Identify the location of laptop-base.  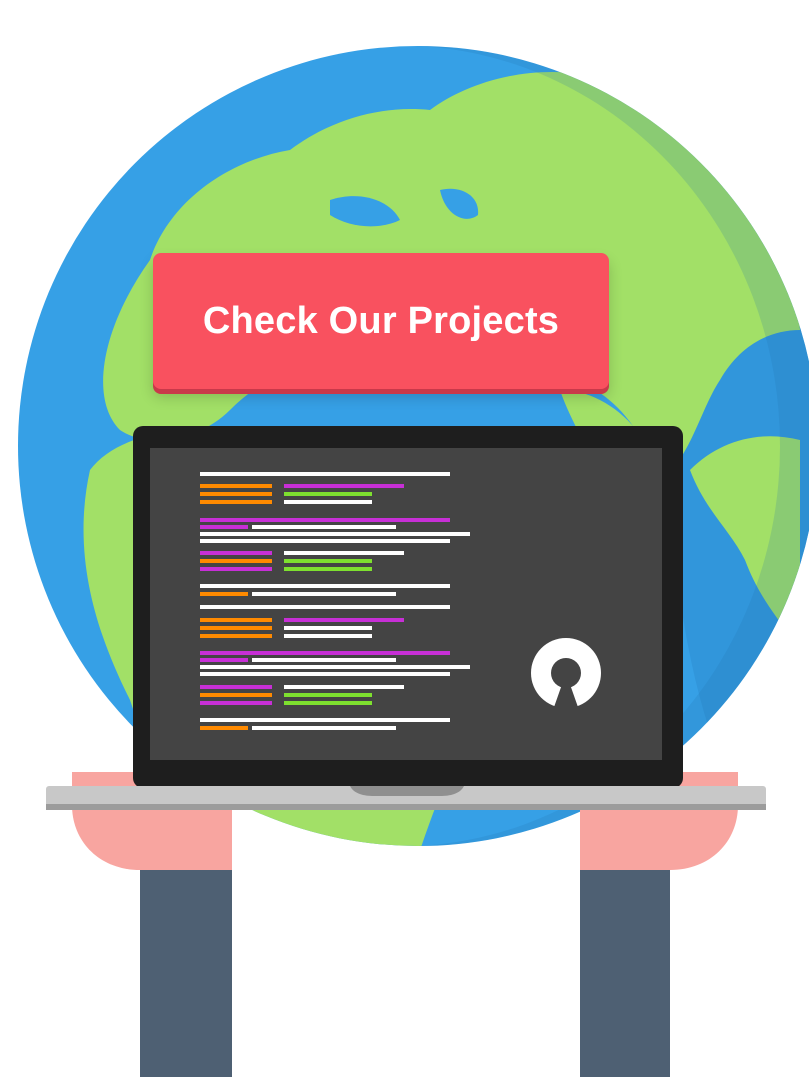
(406, 798).